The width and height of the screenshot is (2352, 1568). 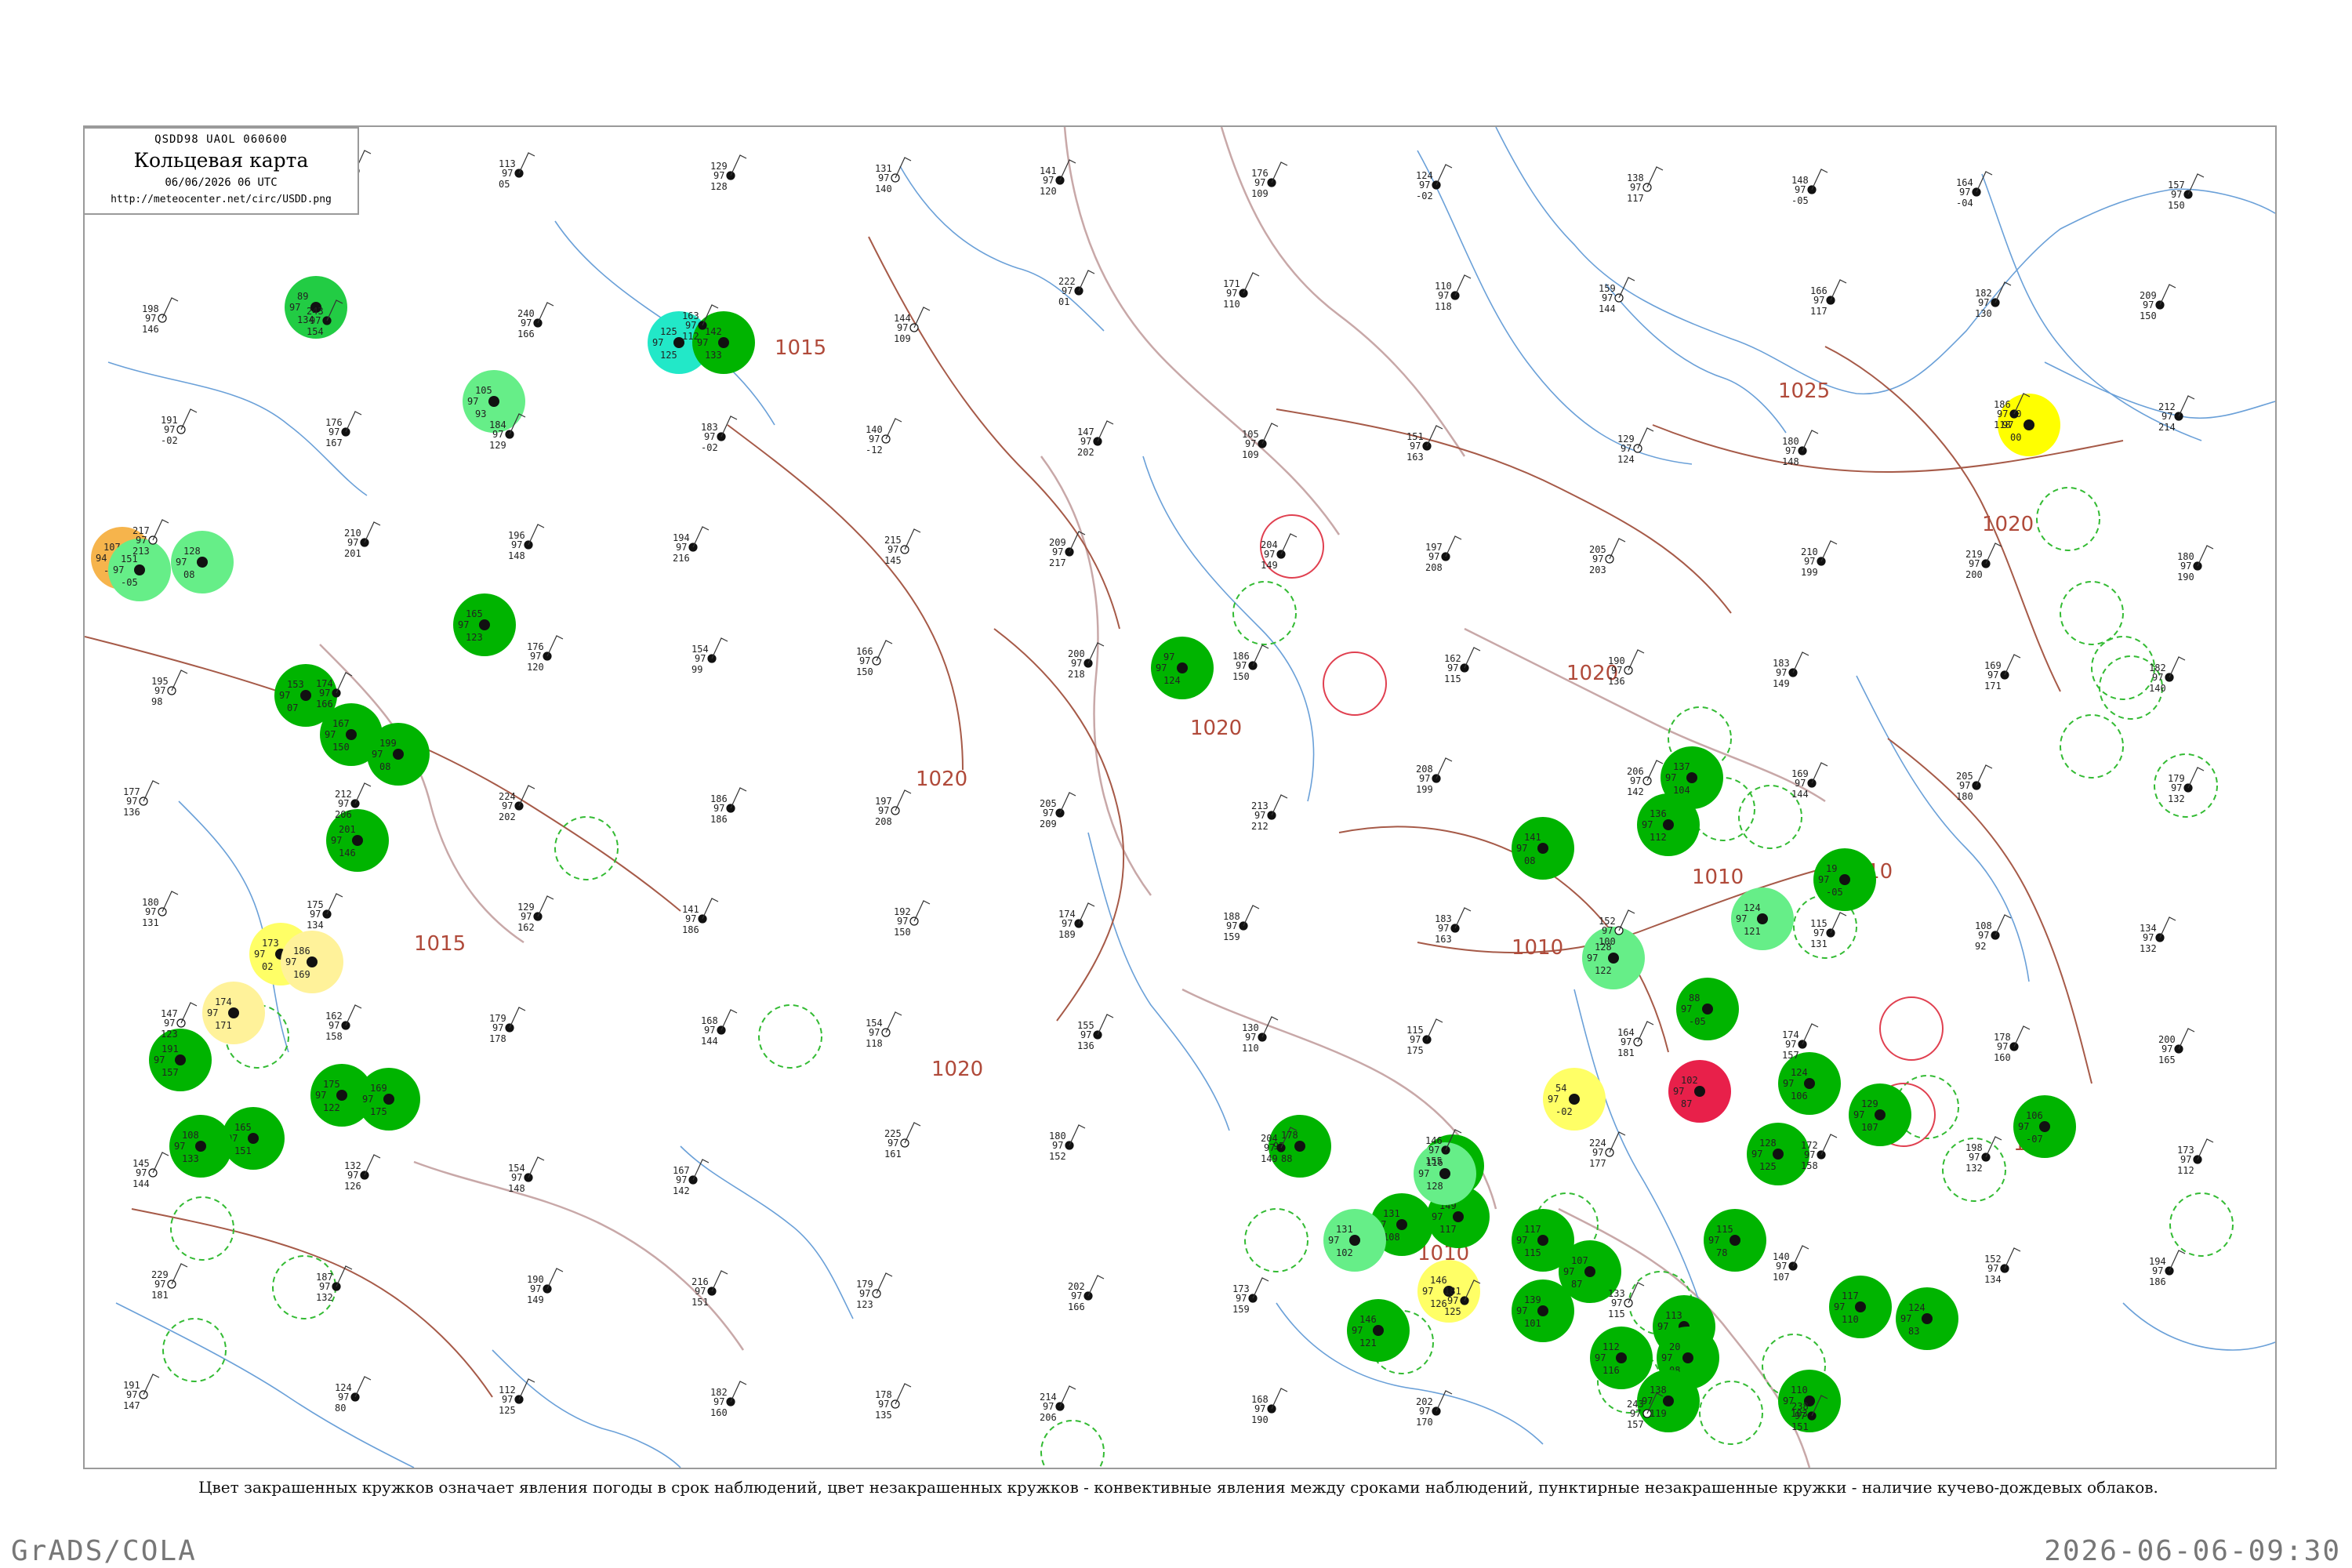 What do you see at coordinates (902, 1141) in the screenshot?
I see `weather-station-plot: 22597161` at bounding box center [902, 1141].